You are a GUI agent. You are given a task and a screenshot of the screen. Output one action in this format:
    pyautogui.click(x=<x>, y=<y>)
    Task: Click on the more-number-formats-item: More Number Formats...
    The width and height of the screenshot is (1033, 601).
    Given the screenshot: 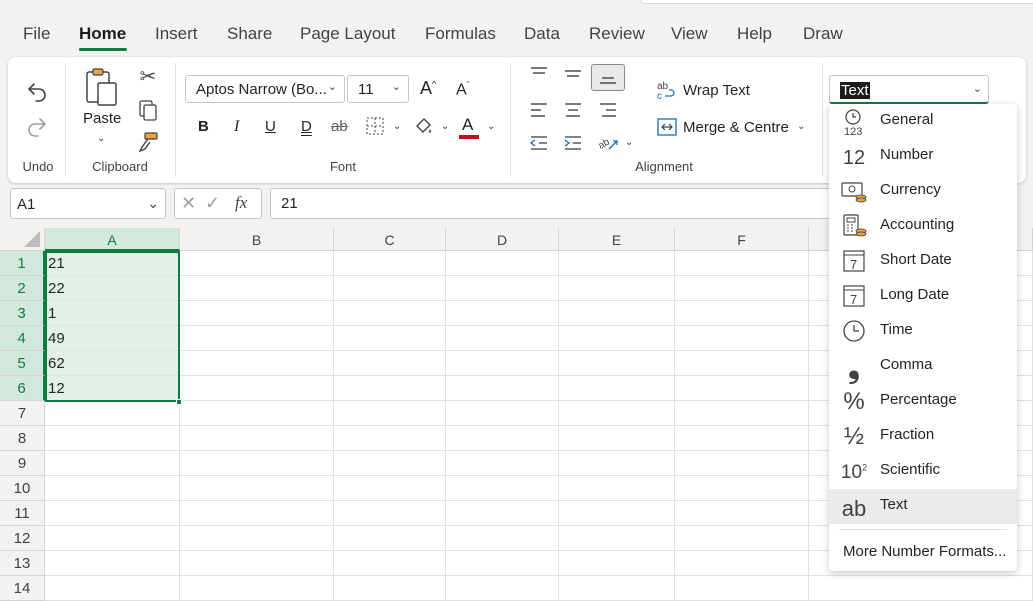 What is the action you would take?
    pyautogui.click(x=924, y=551)
    